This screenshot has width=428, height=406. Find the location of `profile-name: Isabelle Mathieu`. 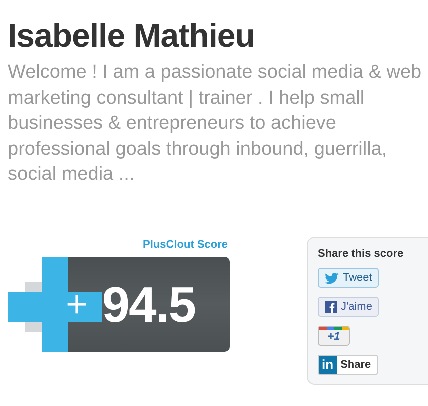

profile-name: Isabelle Mathieu is located at coordinates (131, 36).